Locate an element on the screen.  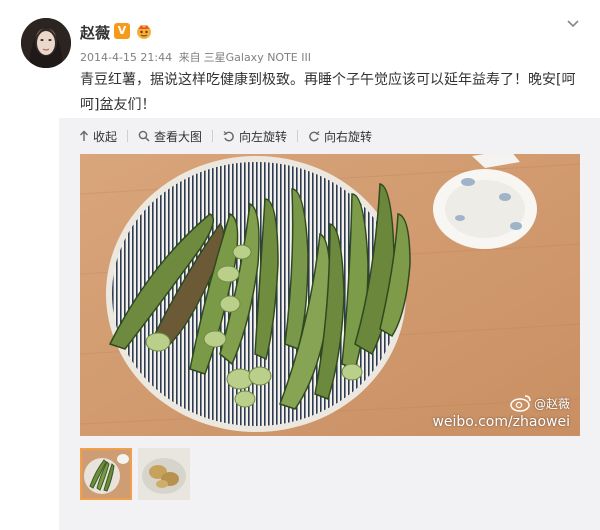
chevron-down-icon is located at coordinates (573, 24).